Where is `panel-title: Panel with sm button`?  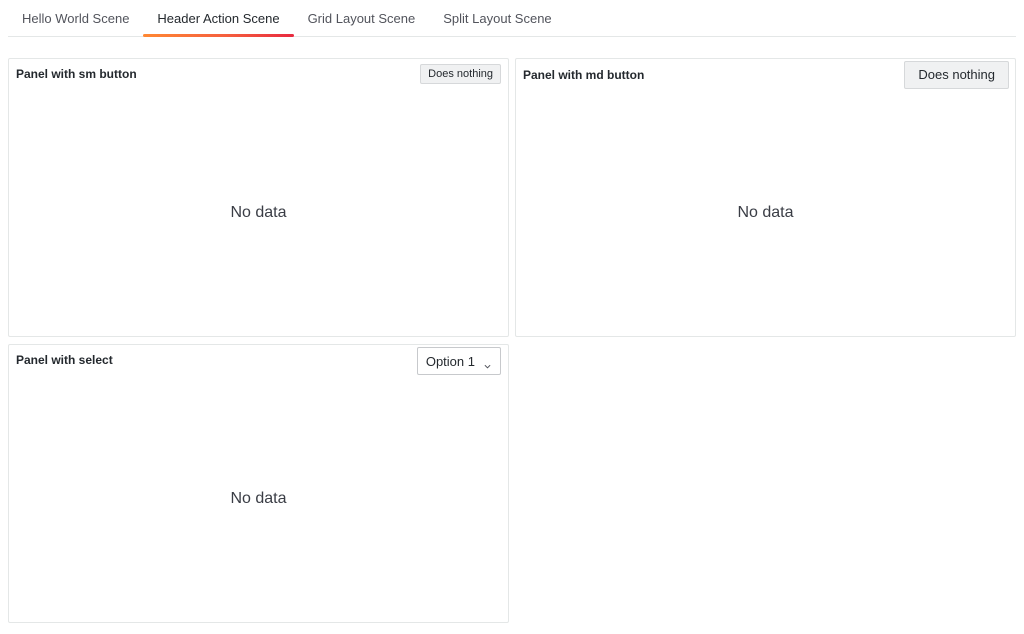 panel-title: Panel with sm button is located at coordinates (76, 74).